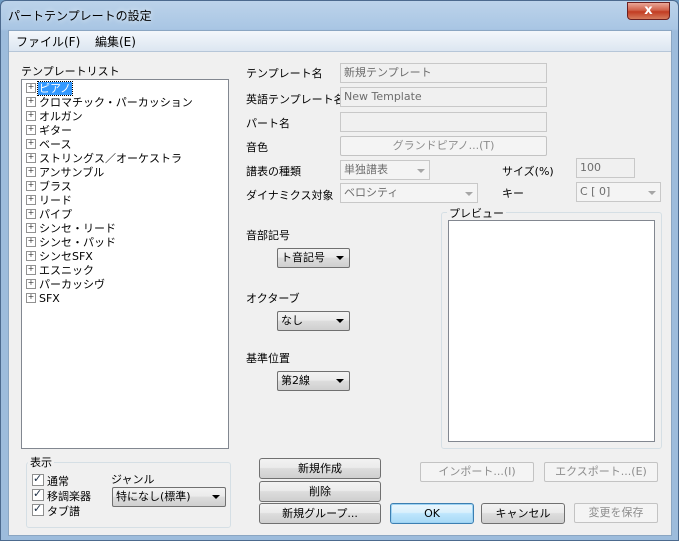 The image size is (679, 541). I want to click on tree-item-label: ベース, so click(55, 144).